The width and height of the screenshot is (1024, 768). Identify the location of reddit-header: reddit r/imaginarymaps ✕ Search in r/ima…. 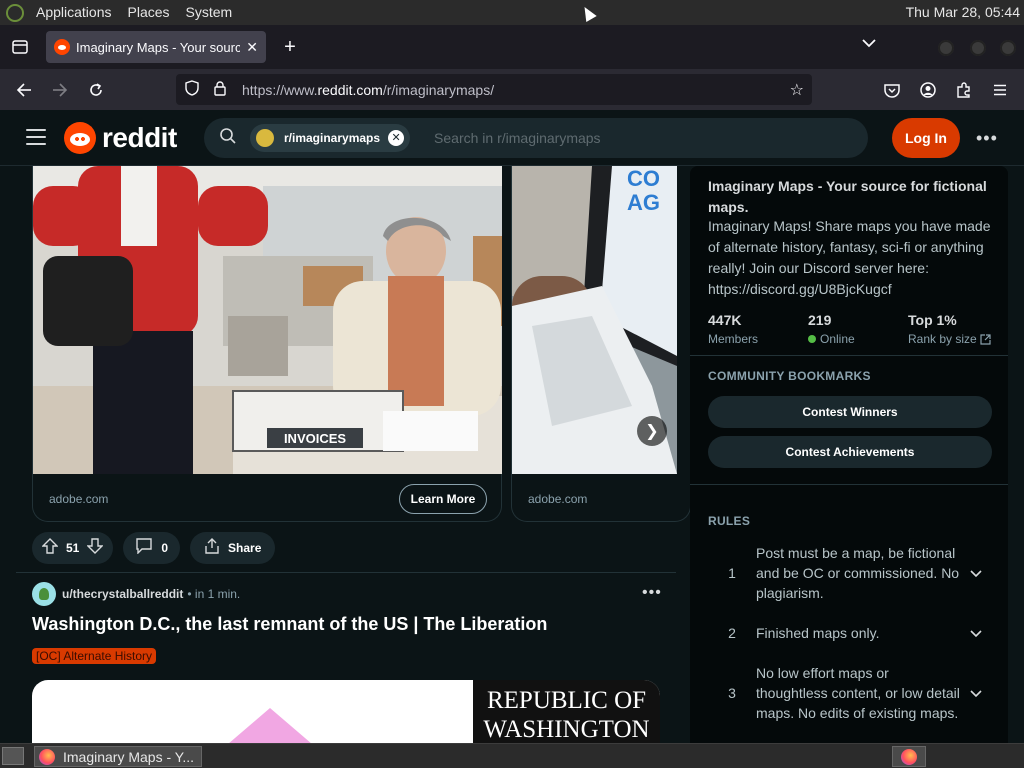
(512, 138).